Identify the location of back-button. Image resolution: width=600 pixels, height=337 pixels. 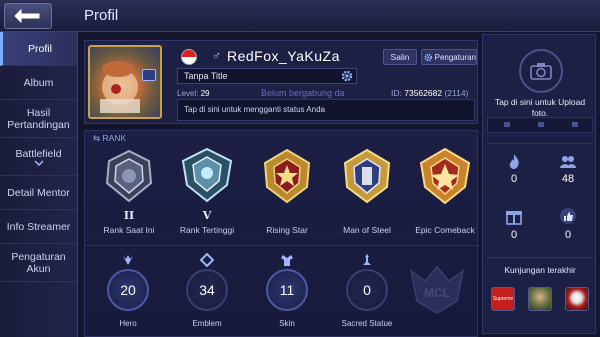
(28, 16).